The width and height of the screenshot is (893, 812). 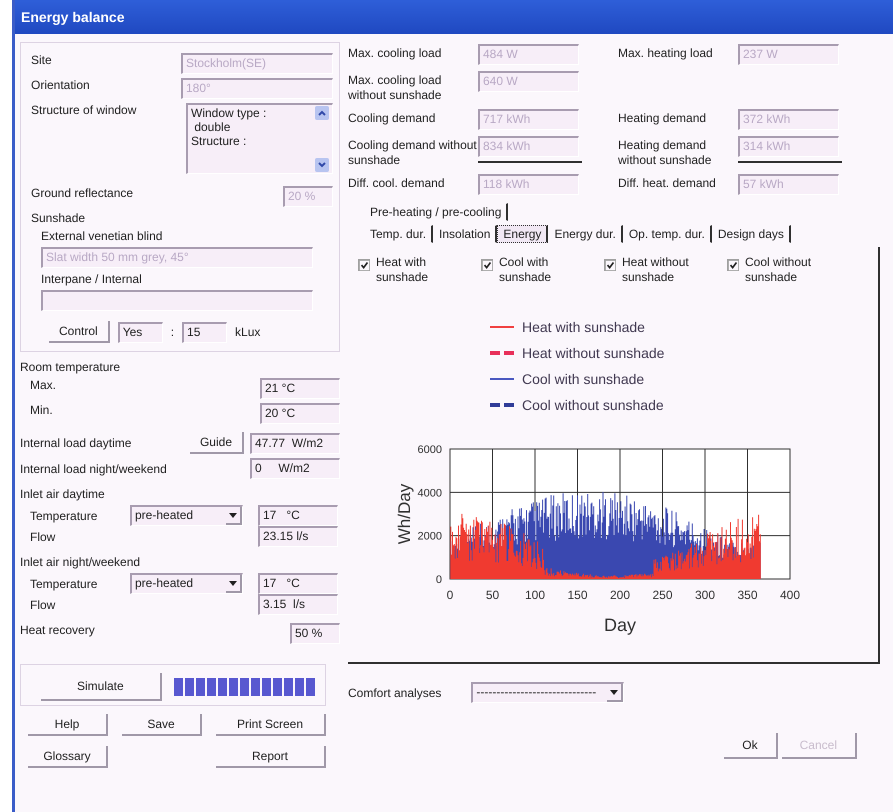 I want to click on tick-label: 150, so click(x=577, y=595).